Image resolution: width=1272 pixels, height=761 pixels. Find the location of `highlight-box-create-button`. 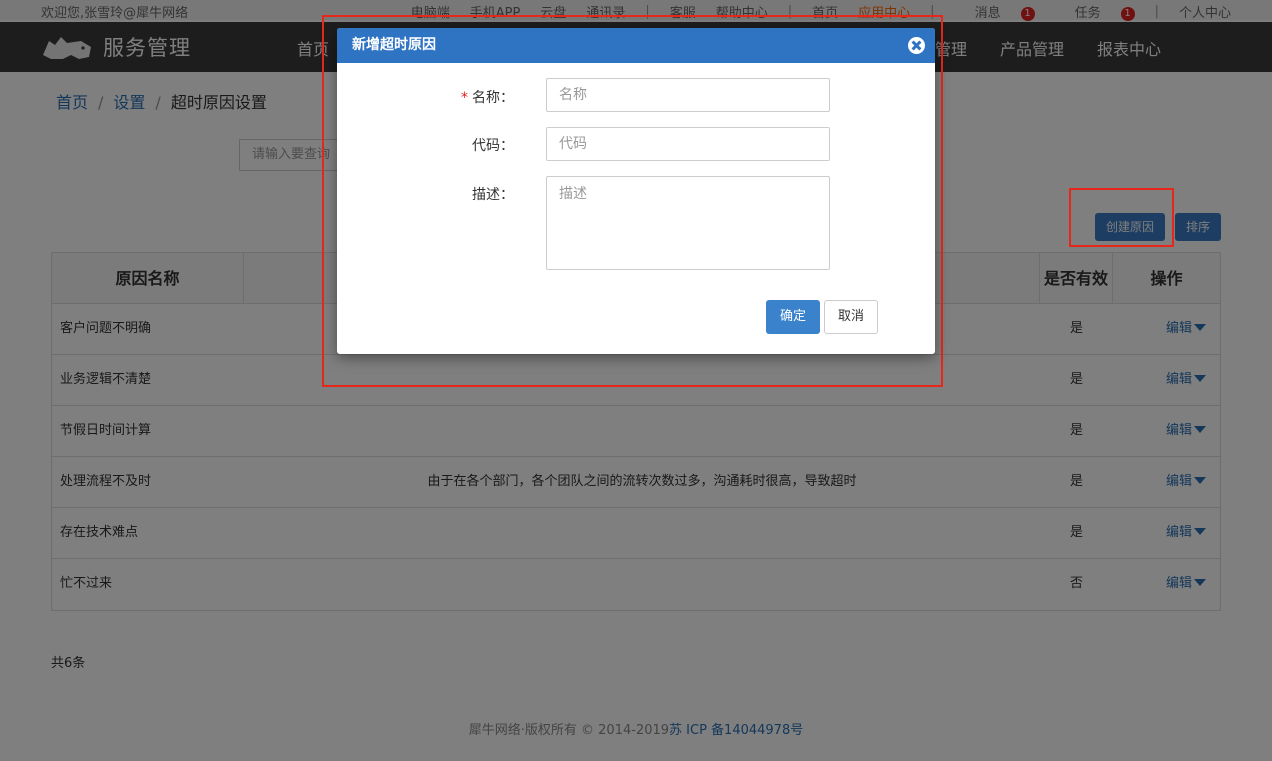

highlight-box-create-button is located at coordinates (1121, 217).